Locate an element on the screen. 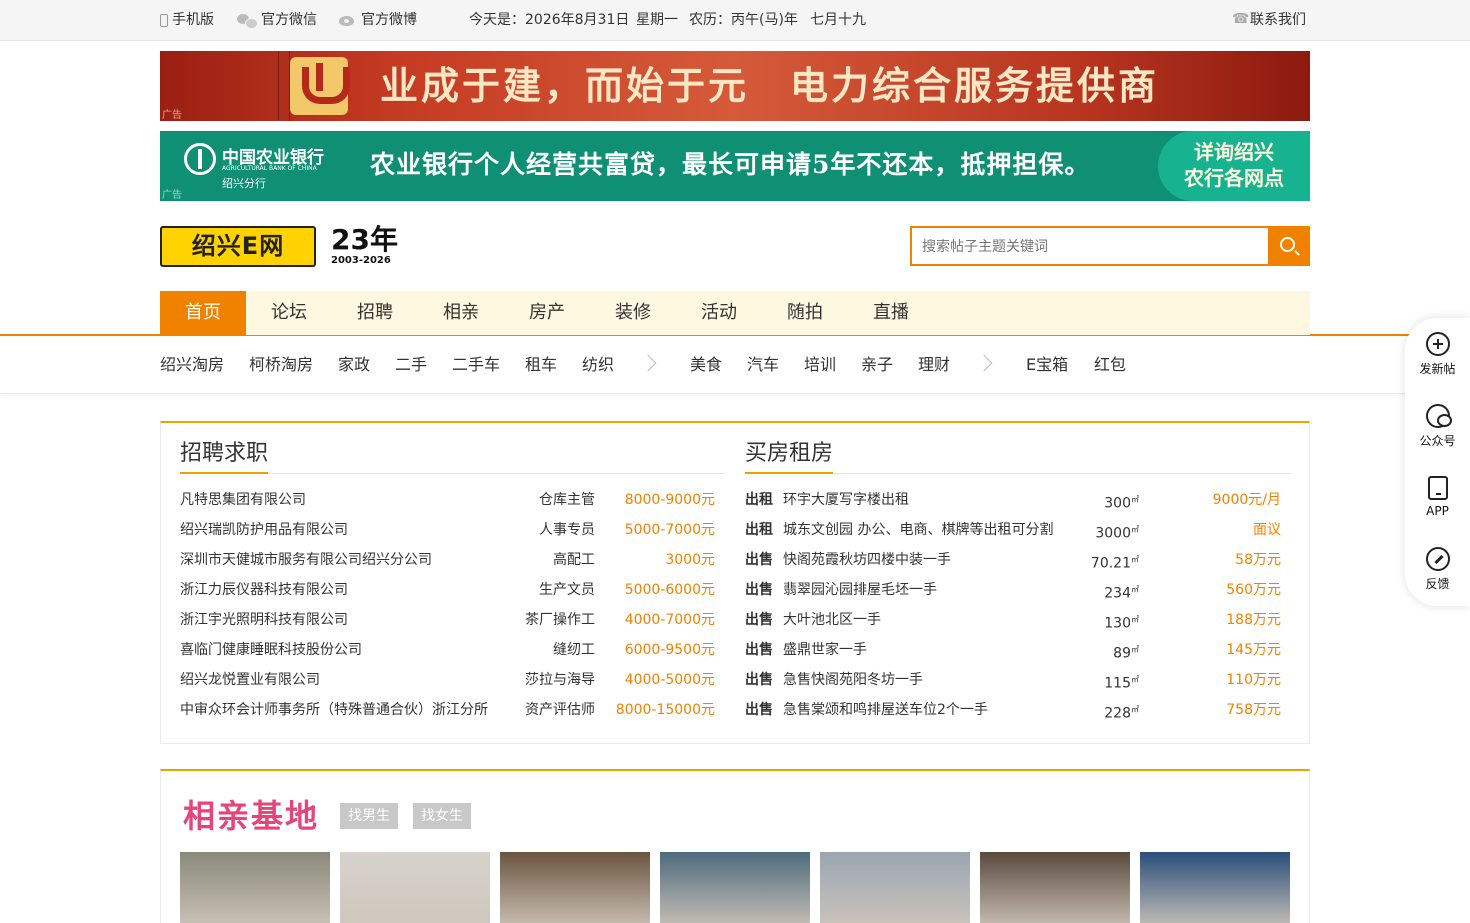 This screenshot has width=1470, height=923. job-row: 浙江宇光照明科技有限公司 茶厂操作工 4000-7000元 is located at coordinates (447, 620).